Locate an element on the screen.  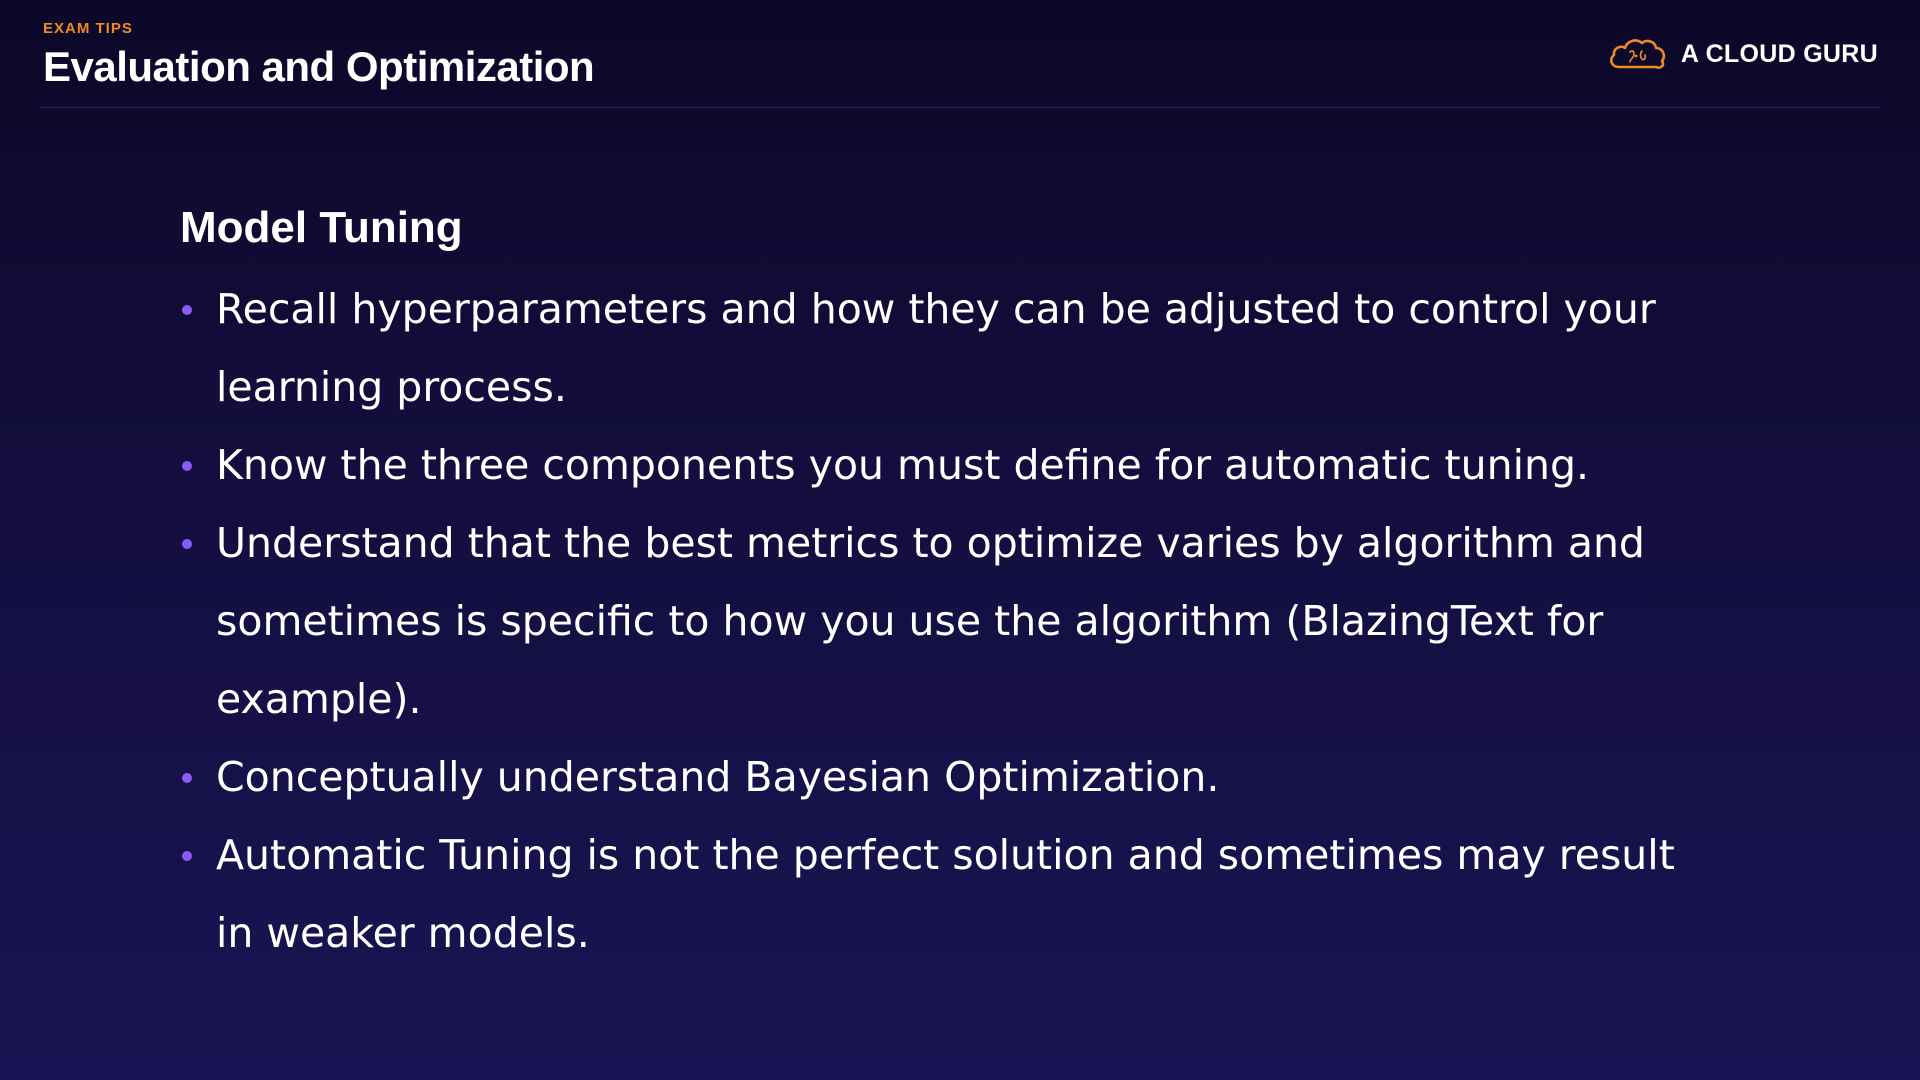
section-heading: Model Tuning is located at coordinates (321, 227).